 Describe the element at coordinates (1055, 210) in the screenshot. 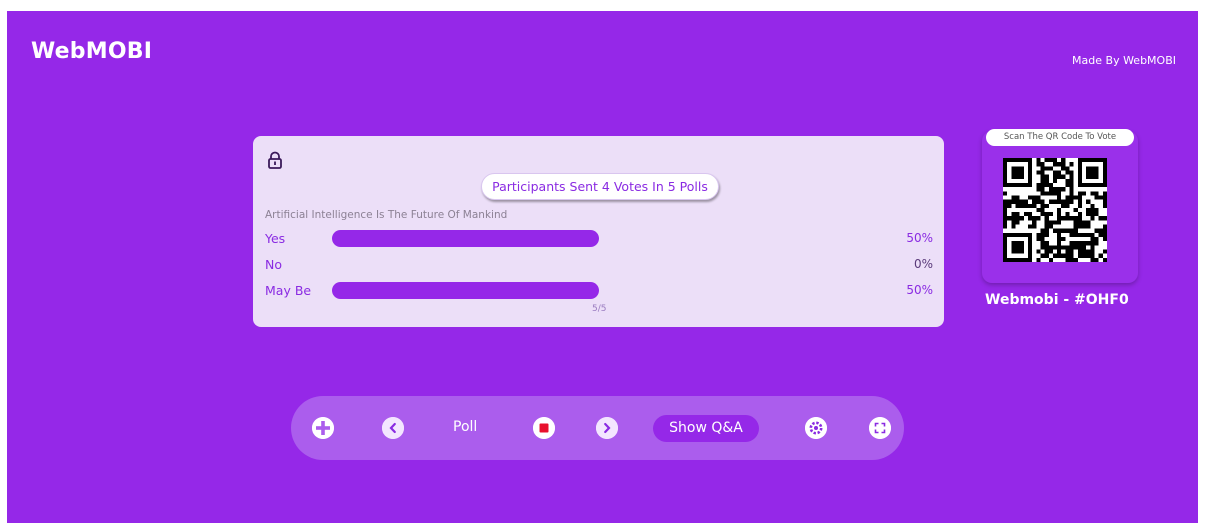

I see `qr-code` at that location.